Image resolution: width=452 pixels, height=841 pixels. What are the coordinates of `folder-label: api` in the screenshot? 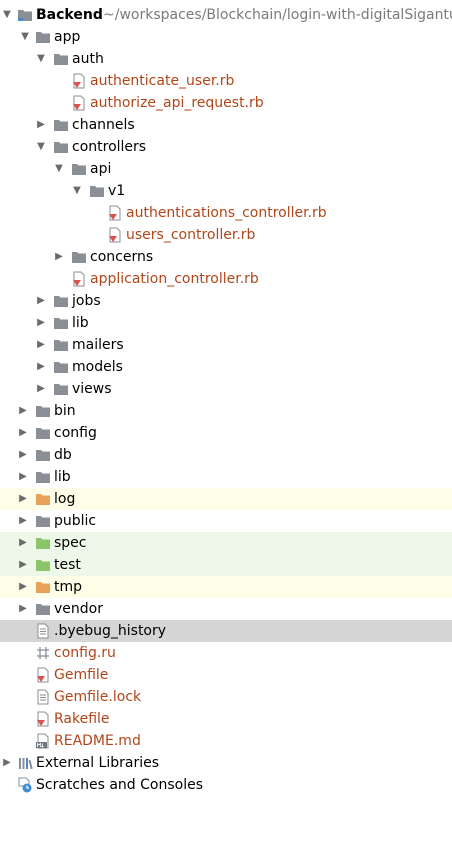 It's located at (101, 169).